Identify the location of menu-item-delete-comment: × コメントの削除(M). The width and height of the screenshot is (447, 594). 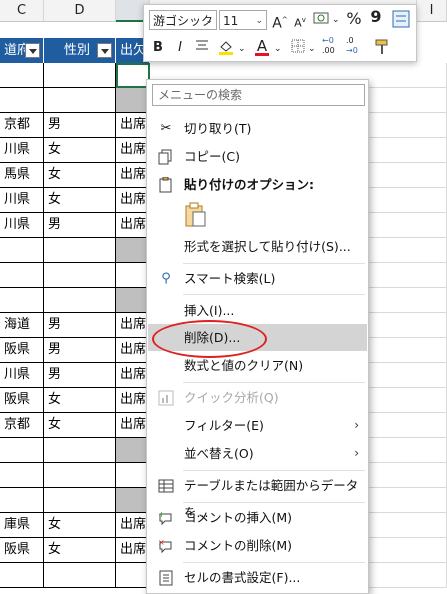
(257, 545).